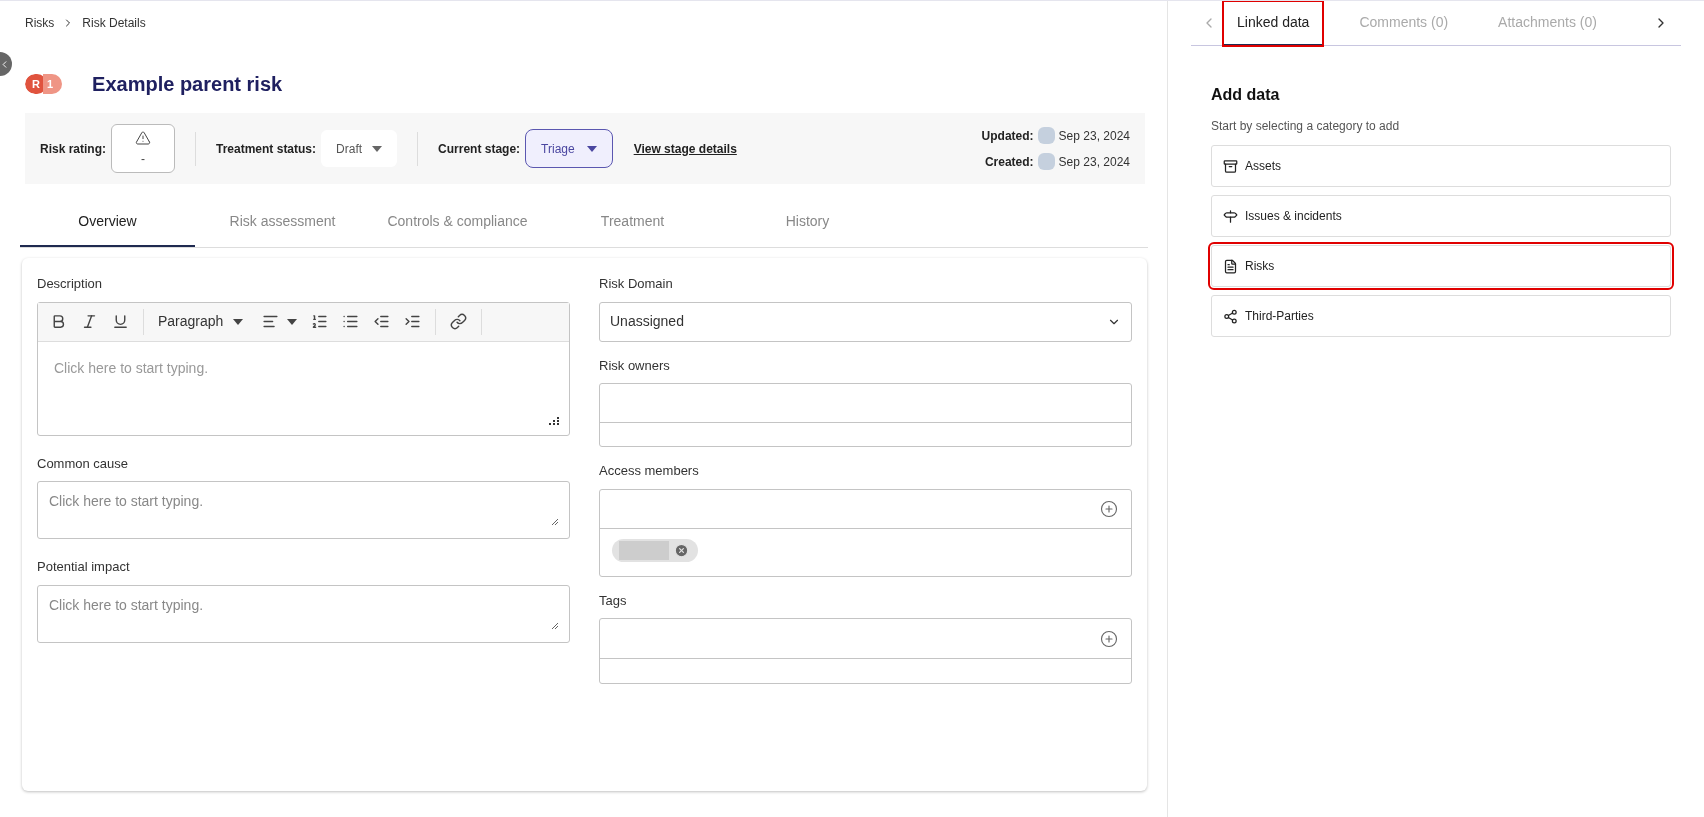 Image resolution: width=1704 pixels, height=817 pixels. Describe the element at coordinates (187, 84) in the screenshot. I see `page-title: Example parent risk` at that location.